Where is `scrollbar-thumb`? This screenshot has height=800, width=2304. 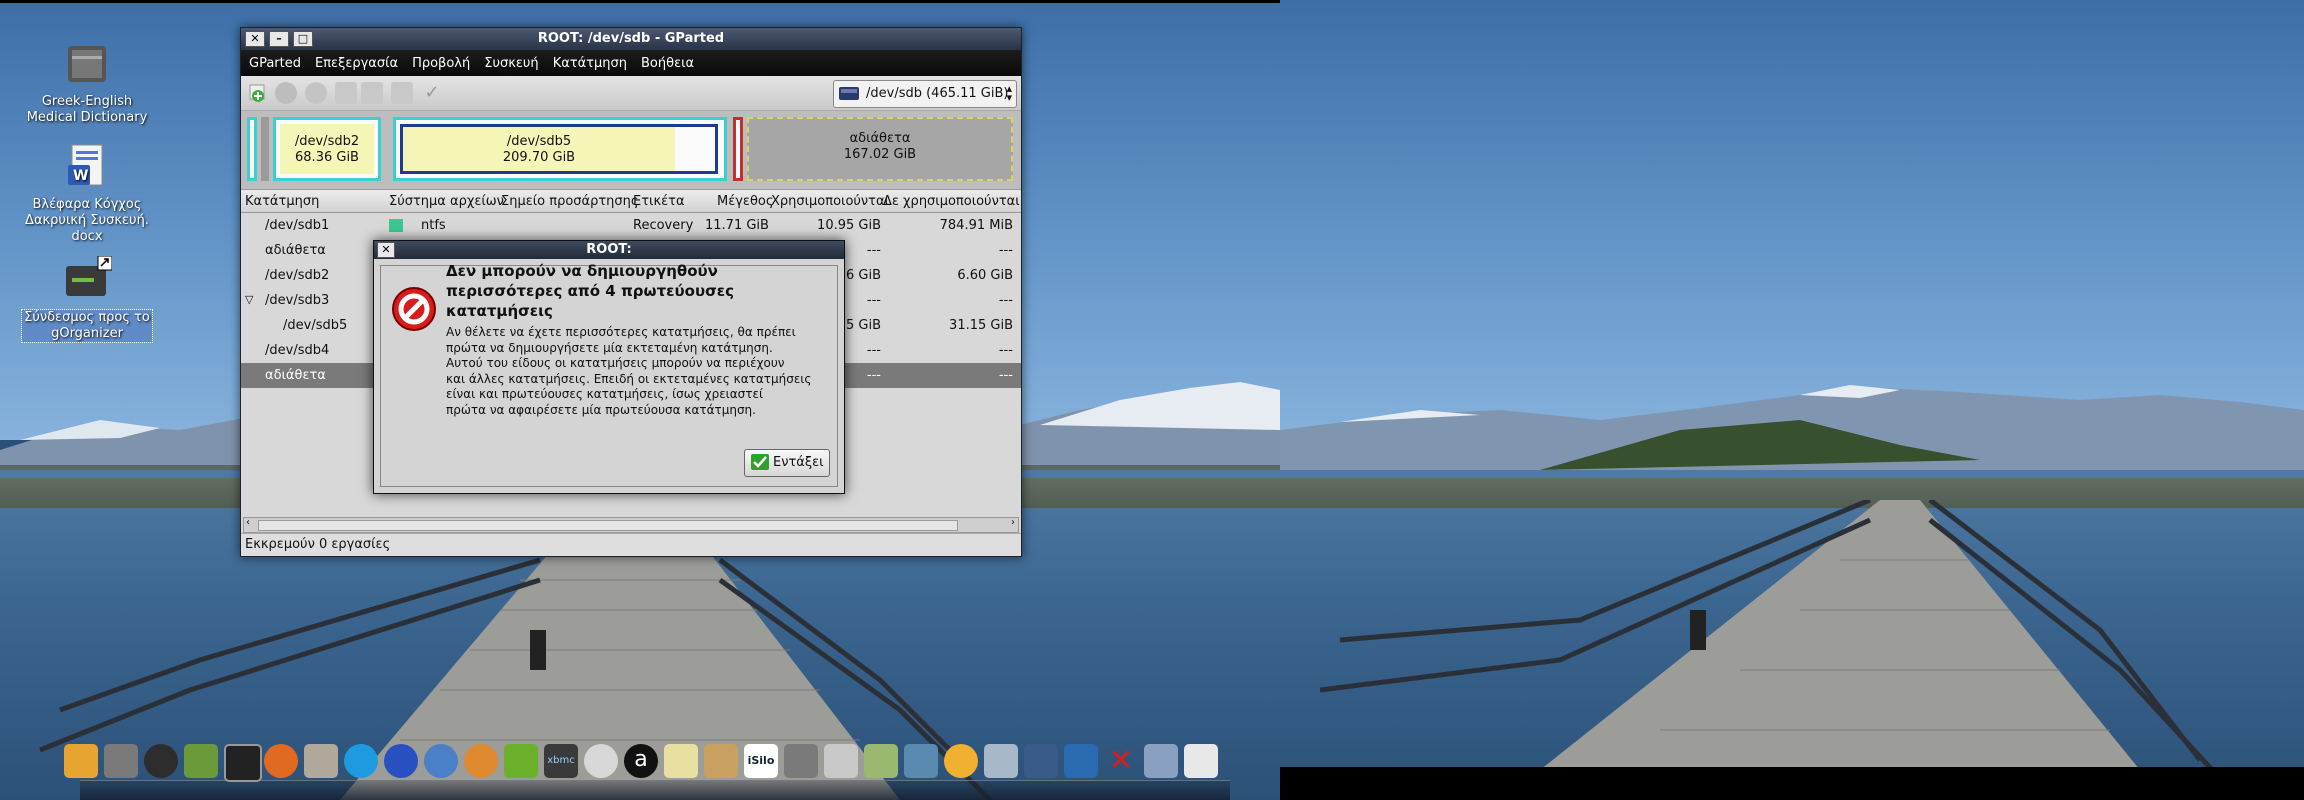
scrollbar-thumb is located at coordinates (608, 525).